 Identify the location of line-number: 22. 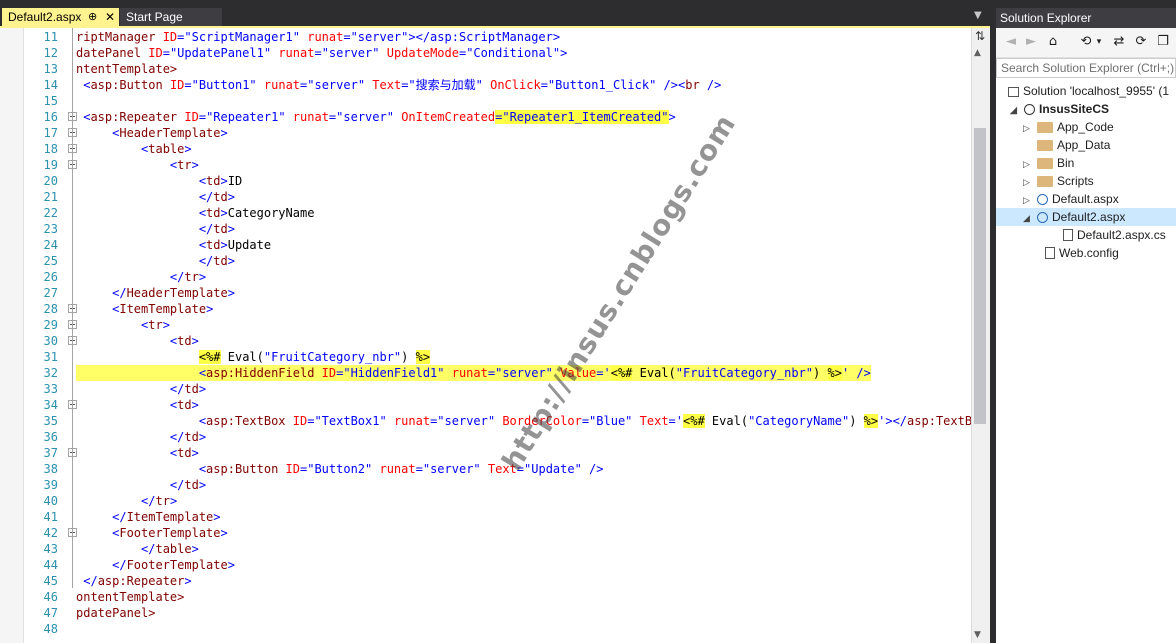
(50, 213).